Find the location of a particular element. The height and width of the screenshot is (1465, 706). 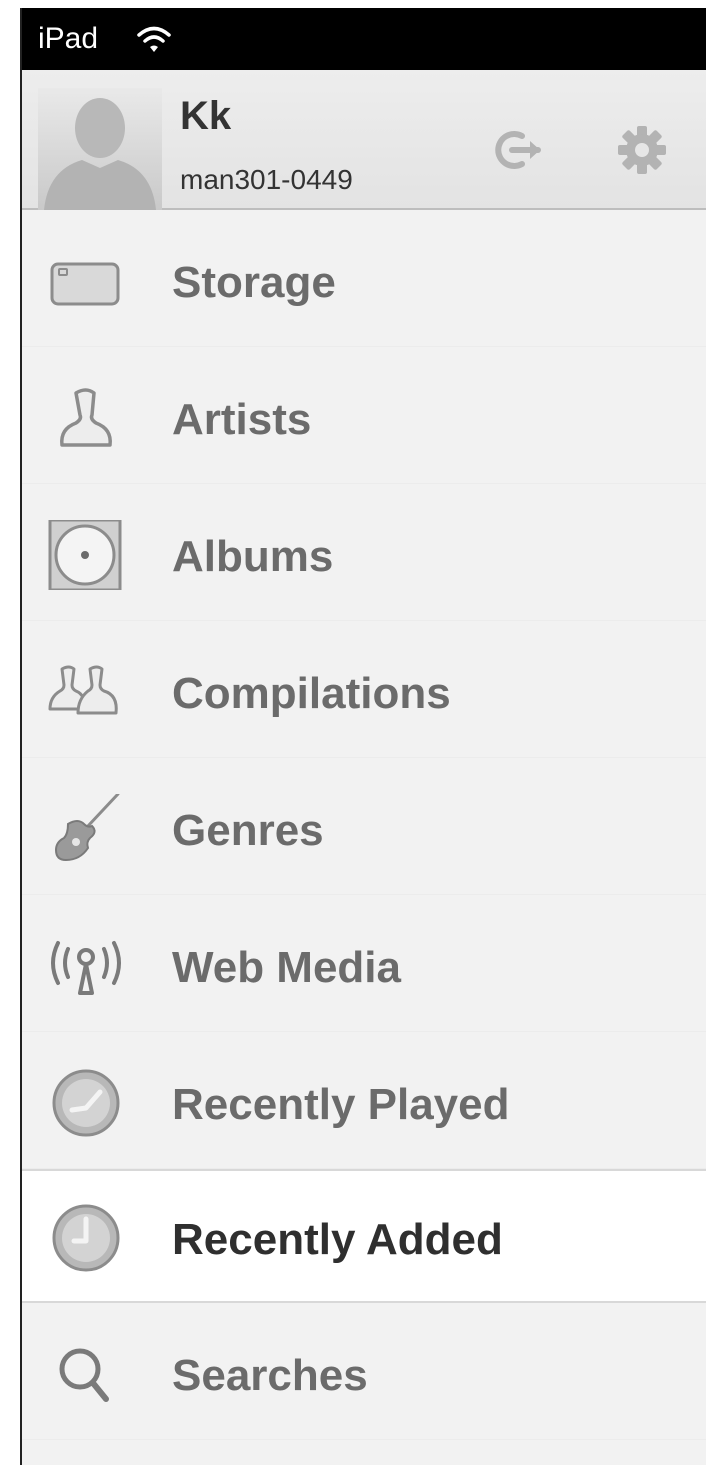

menu-item-genres: Genres is located at coordinates (364, 826).